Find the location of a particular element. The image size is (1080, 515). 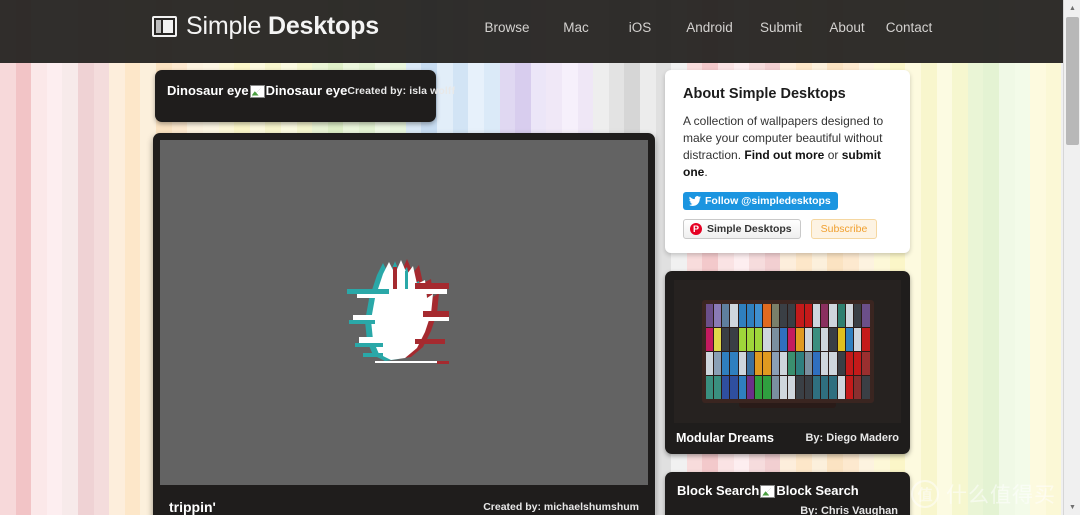

glitch-art-hand-icon is located at coordinates (398, 311).